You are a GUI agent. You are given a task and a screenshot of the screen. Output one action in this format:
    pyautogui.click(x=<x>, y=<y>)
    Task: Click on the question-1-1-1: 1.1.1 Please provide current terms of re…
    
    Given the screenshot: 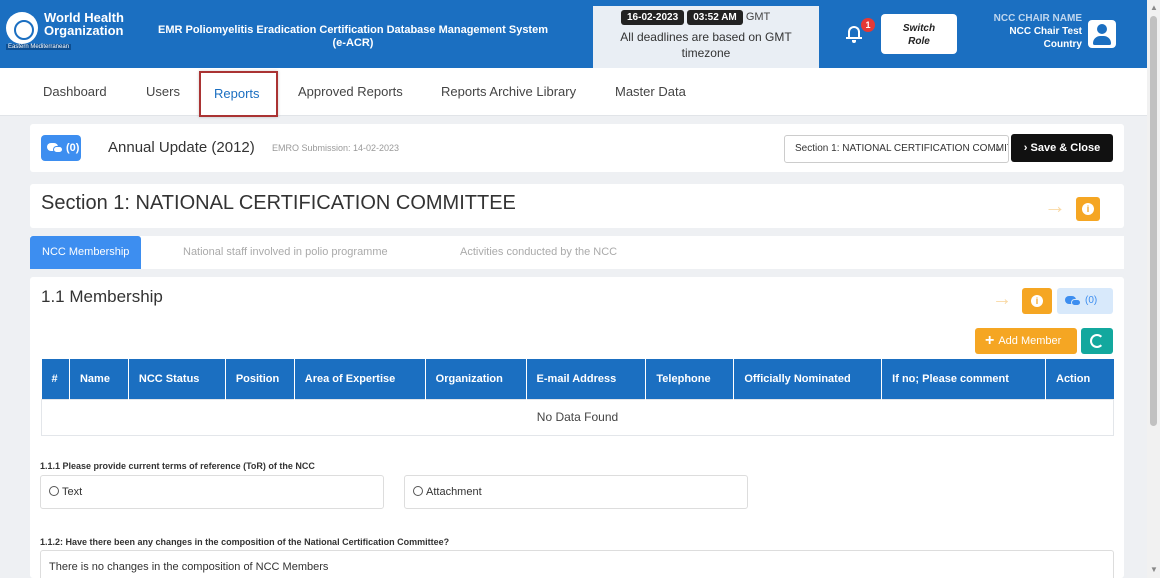 What is the action you would take?
    pyautogui.click(x=177, y=466)
    